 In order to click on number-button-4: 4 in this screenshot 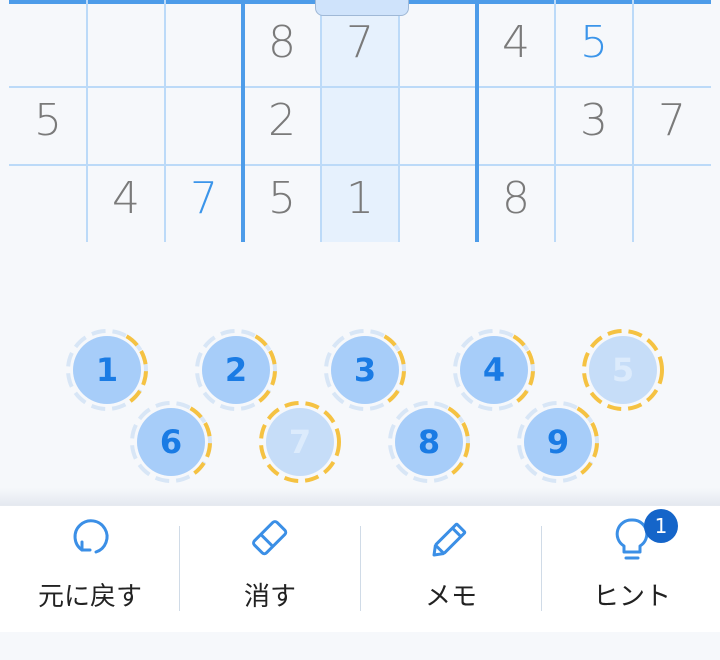, I will do `click(494, 370)`.